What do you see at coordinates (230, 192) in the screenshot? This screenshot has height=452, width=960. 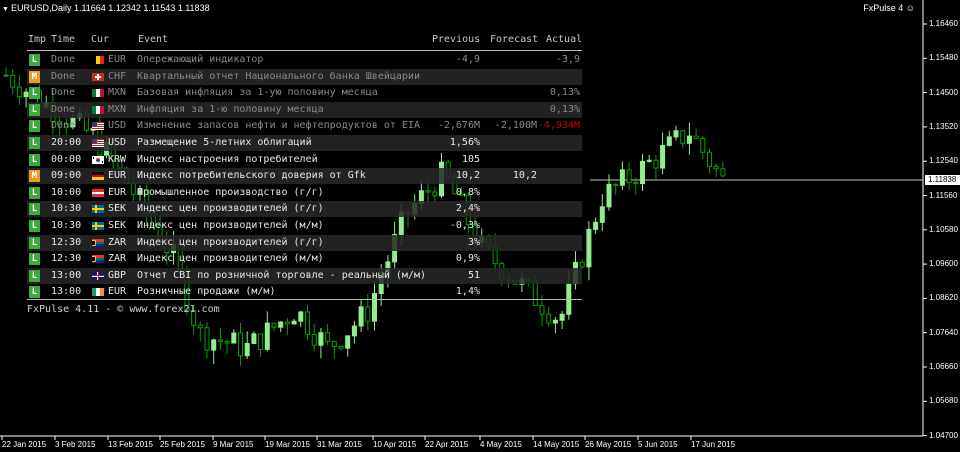 I see `event-name: Промышленное производство (г/г)` at bounding box center [230, 192].